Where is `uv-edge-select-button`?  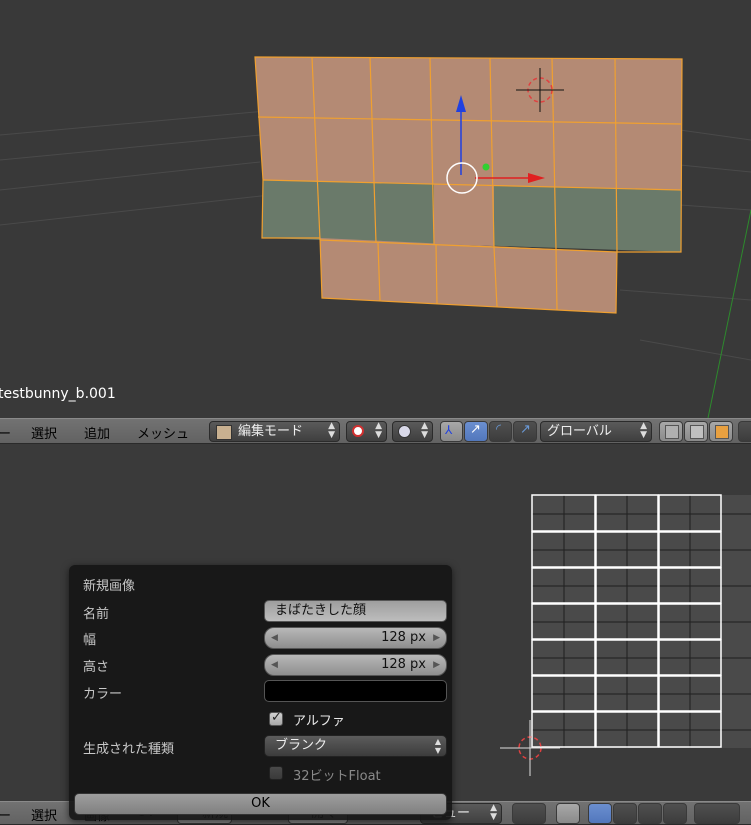 uv-edge-select-button is located at coordinates (625, 813).